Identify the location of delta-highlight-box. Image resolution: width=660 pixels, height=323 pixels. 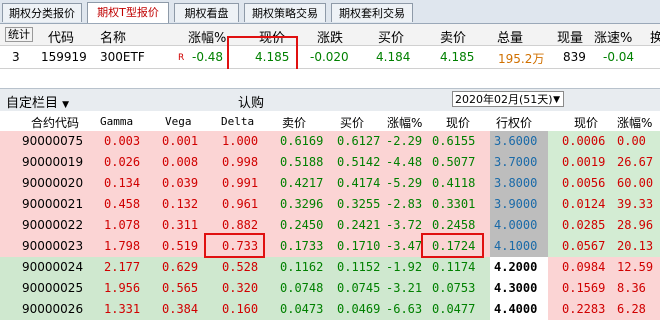
(234, 245).